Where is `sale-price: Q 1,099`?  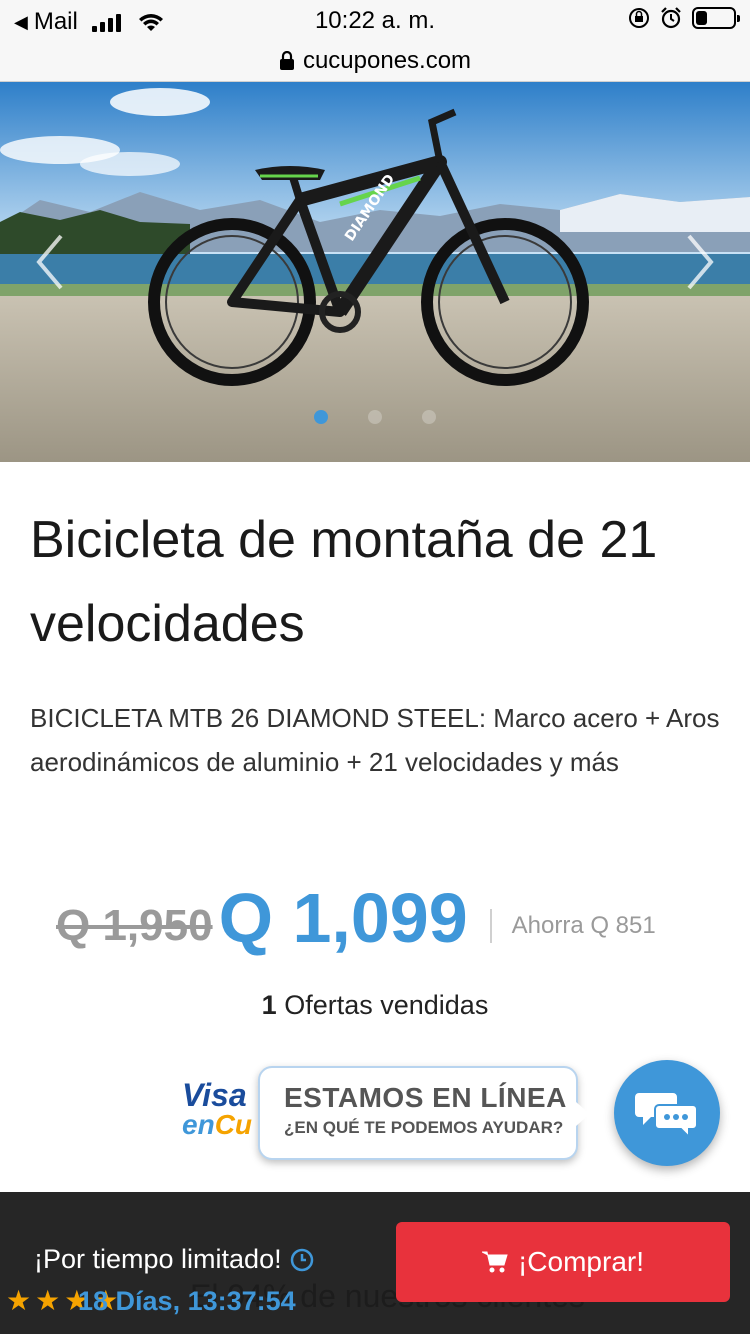 sale-price: Q 1,099 is located at coordinates (343, 918).